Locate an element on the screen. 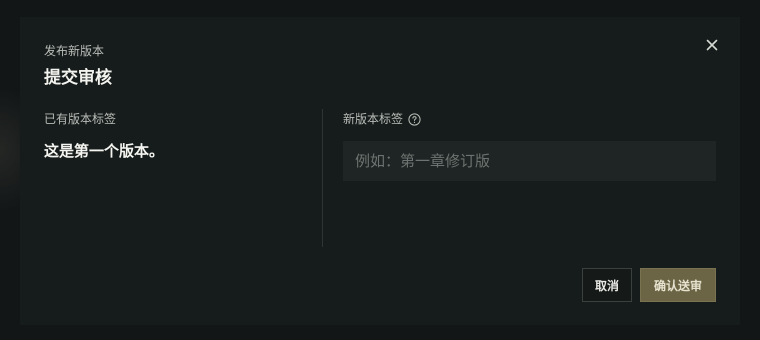 Image resolution: width=760 pixels, height=340 pixels. confirm-submit-button: 确认送审 is located at coordinates (678, 285).